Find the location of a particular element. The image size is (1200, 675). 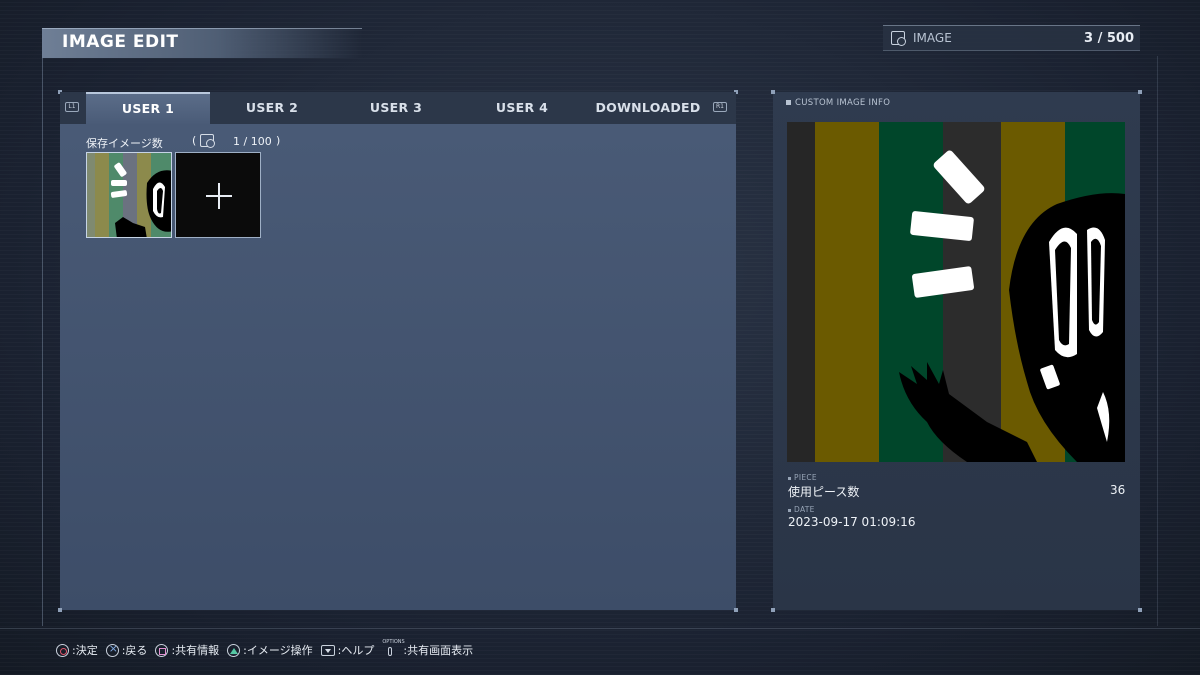

cross-button-icon is located at coordinates (112, 649).